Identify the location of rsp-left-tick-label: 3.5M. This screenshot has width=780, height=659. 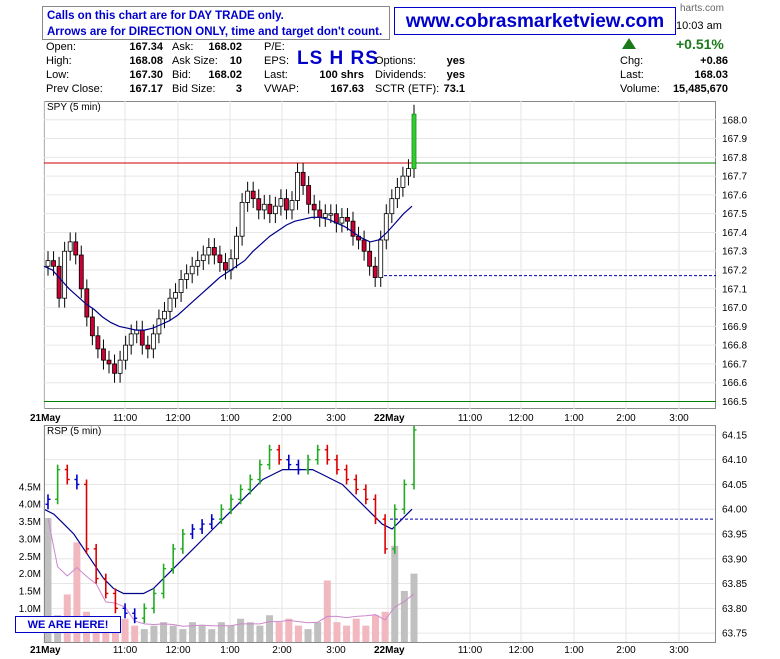
(30, 522).